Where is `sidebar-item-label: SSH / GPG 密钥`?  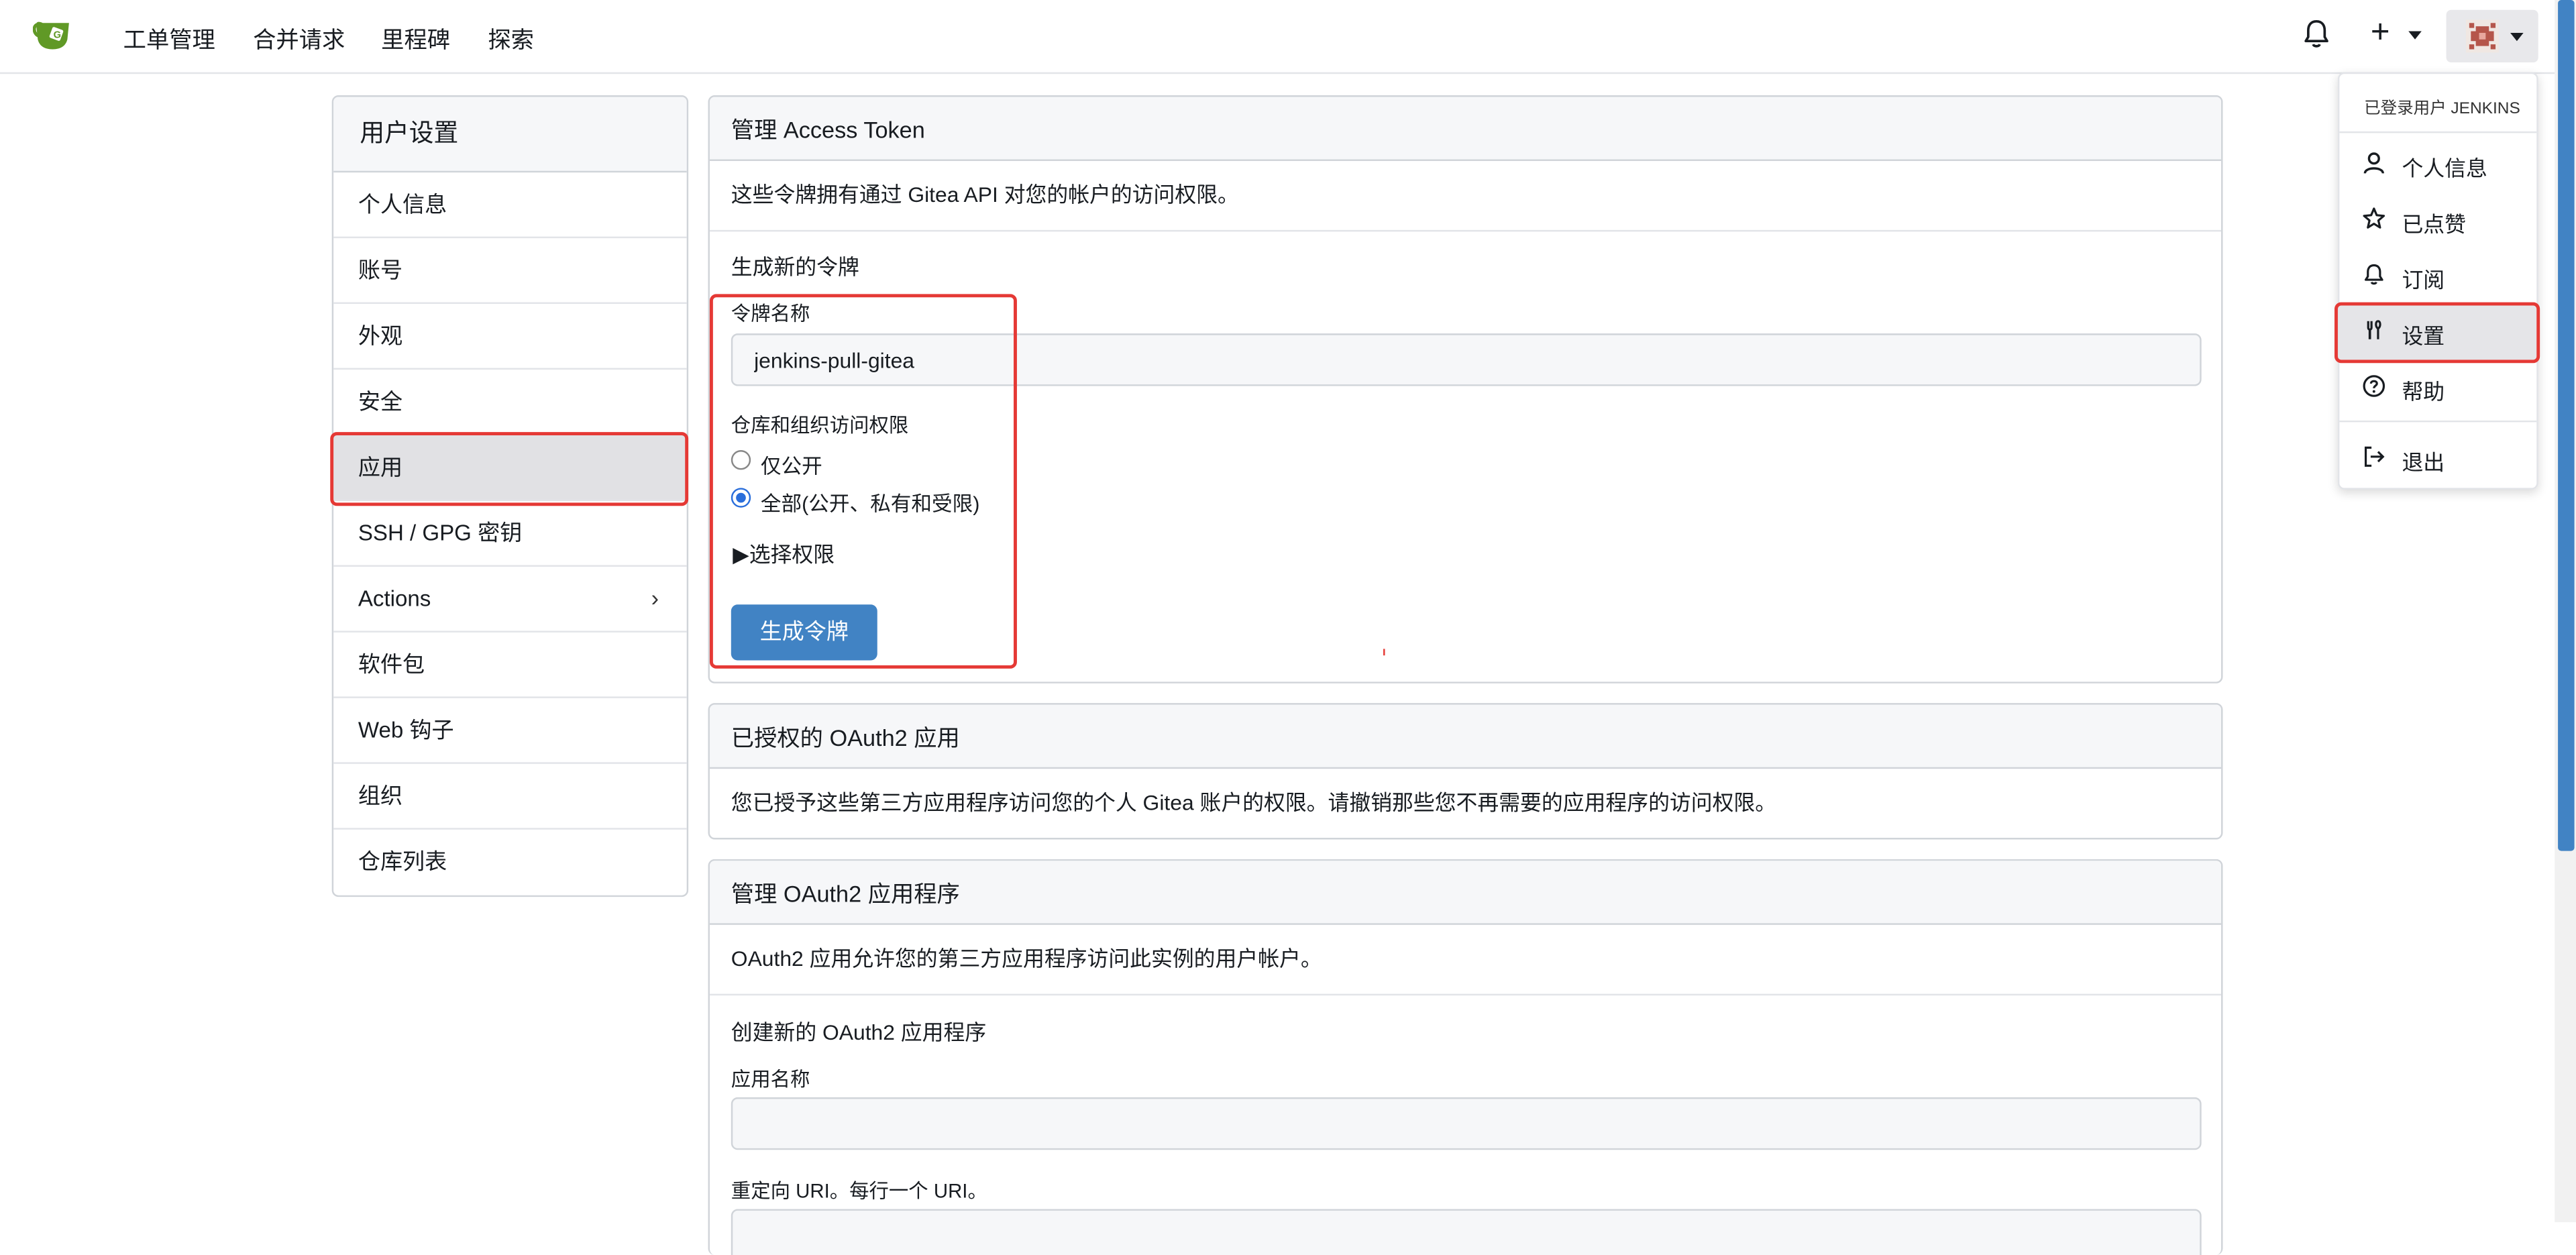
sidebar-item-label: SSH / GPG 密钥 is located at coordinates (440, 533).